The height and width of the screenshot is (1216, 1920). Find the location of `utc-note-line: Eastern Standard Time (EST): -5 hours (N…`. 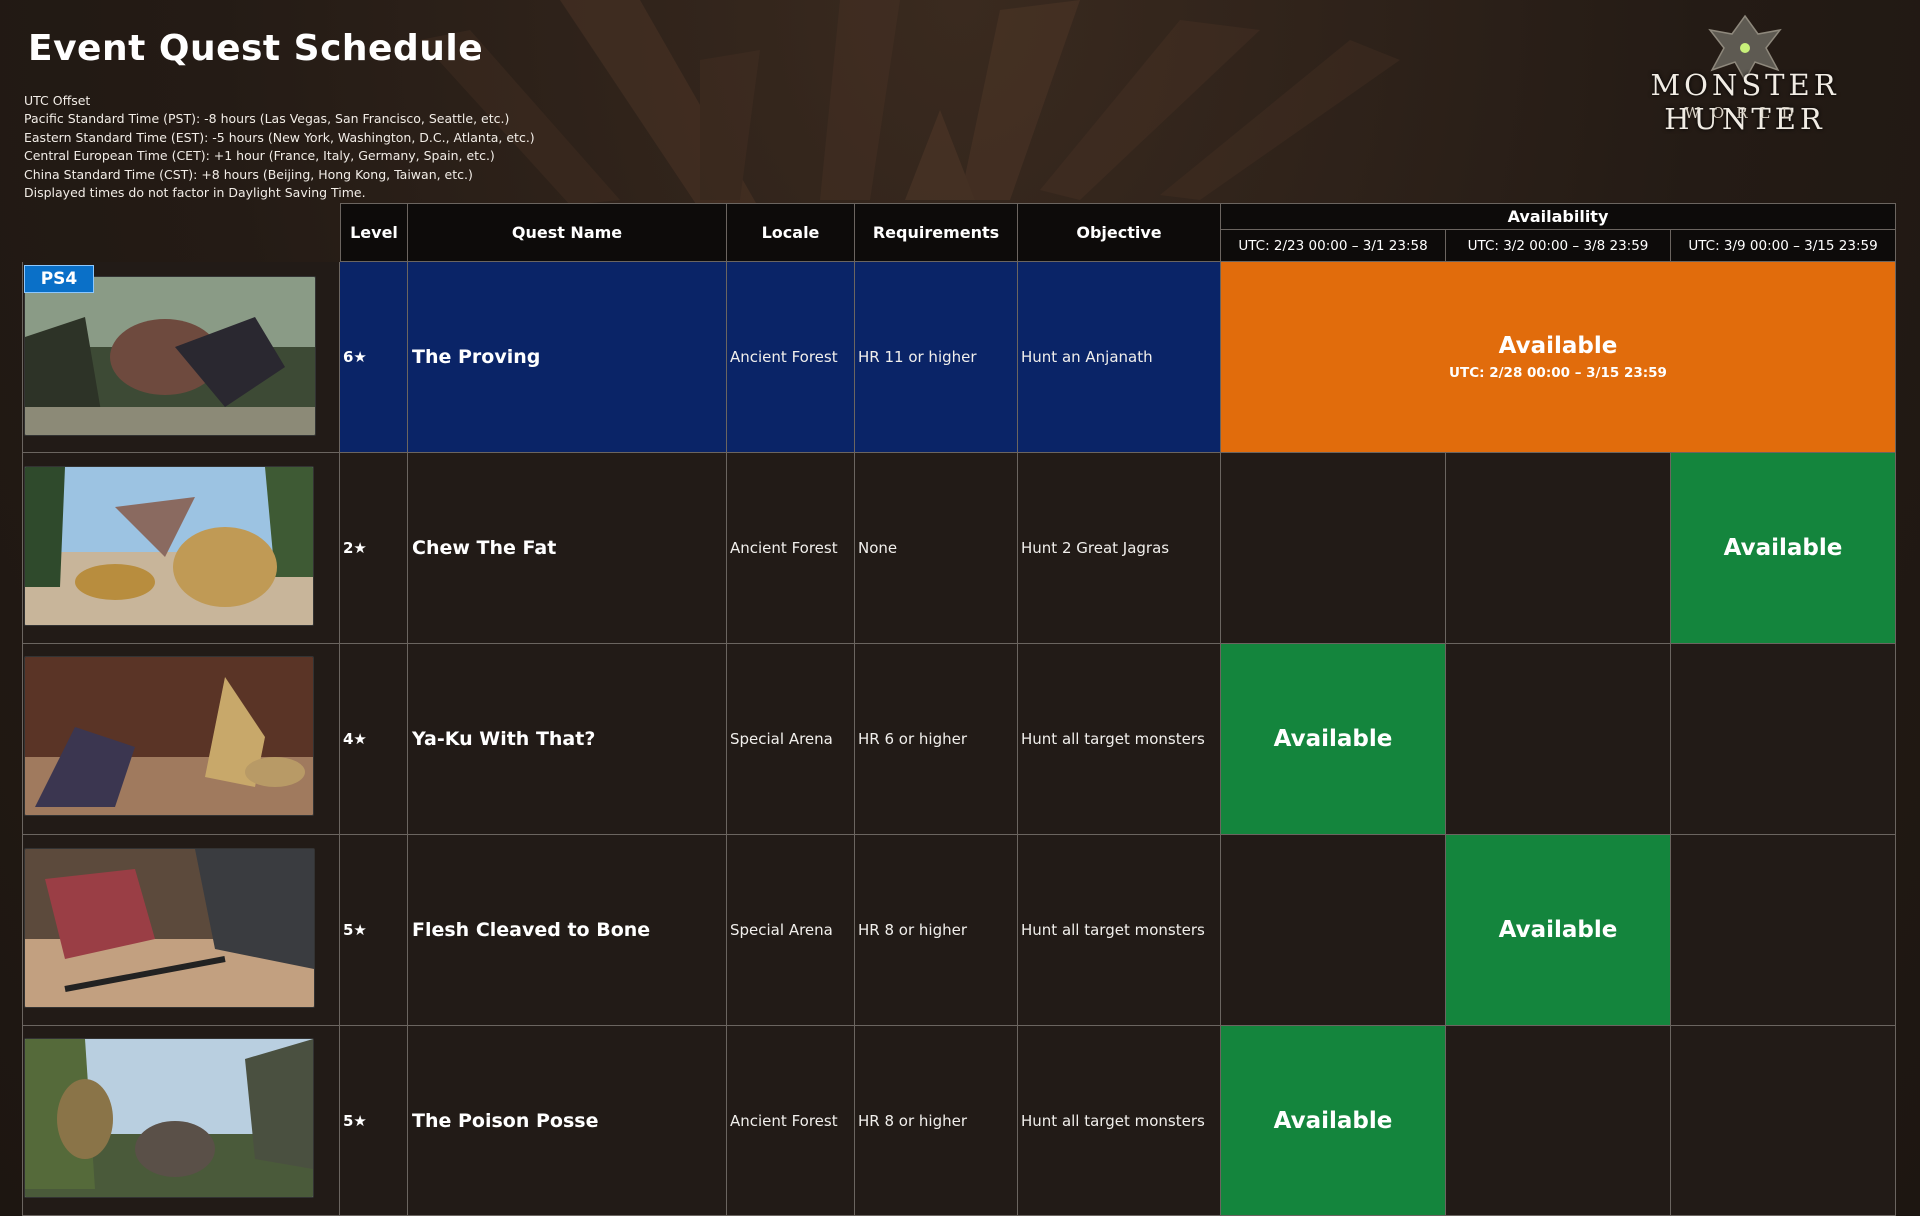

utc-note-line: Eastern Standard Time (EST): -5 hours (N… is located at coordinates (279, 137).